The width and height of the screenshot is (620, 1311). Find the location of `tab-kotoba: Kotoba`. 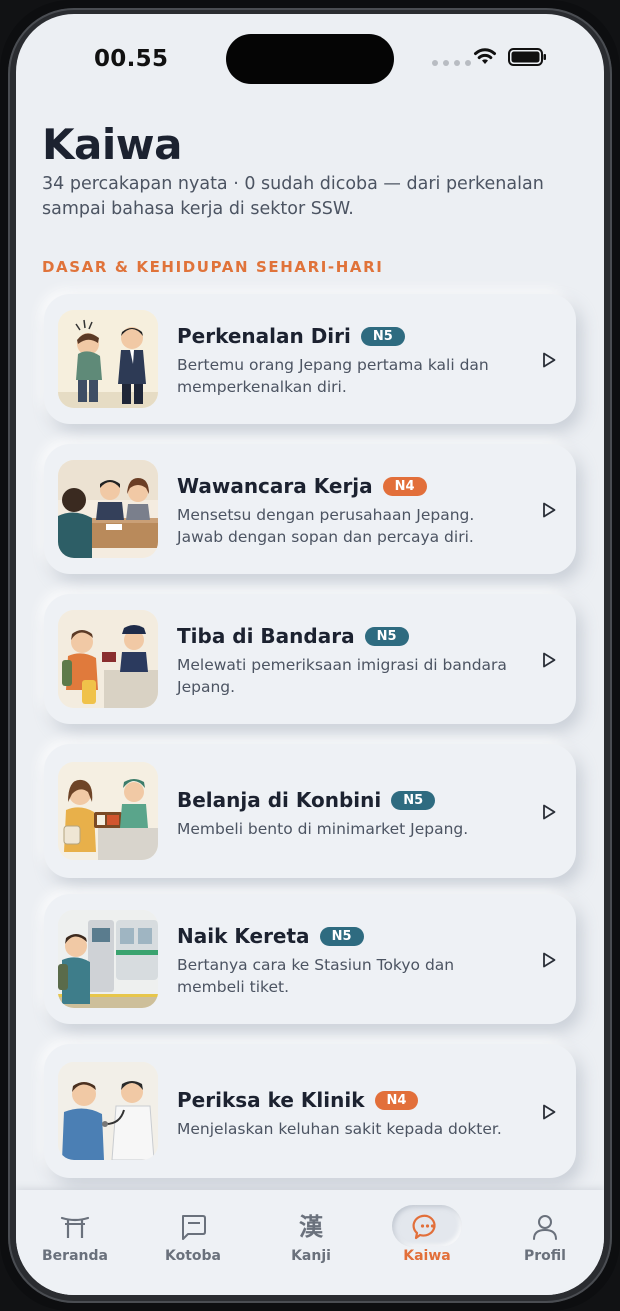

tab-kotoba: Kotoba is located at coordinates (193, 1235).